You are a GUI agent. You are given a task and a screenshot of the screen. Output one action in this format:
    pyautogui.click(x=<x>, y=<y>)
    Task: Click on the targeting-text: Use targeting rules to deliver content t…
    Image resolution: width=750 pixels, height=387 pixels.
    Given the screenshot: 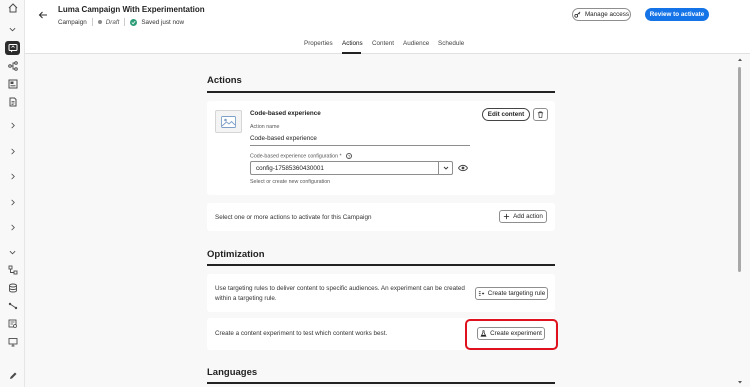 What is the action you would take?
    pyautogui.click(x=340, y=293)
    